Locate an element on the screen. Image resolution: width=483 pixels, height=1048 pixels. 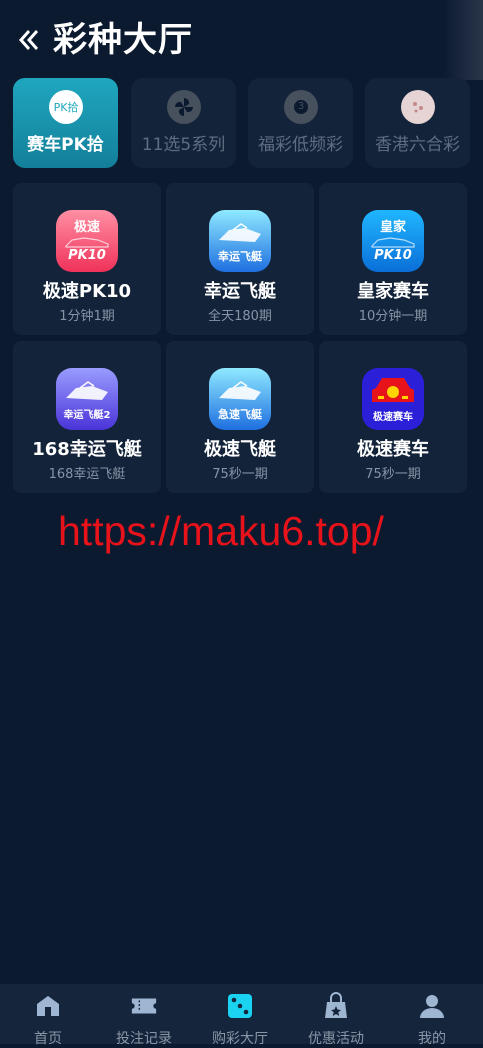
game-name: 极速PK10 is located at coordinates (87, 291).